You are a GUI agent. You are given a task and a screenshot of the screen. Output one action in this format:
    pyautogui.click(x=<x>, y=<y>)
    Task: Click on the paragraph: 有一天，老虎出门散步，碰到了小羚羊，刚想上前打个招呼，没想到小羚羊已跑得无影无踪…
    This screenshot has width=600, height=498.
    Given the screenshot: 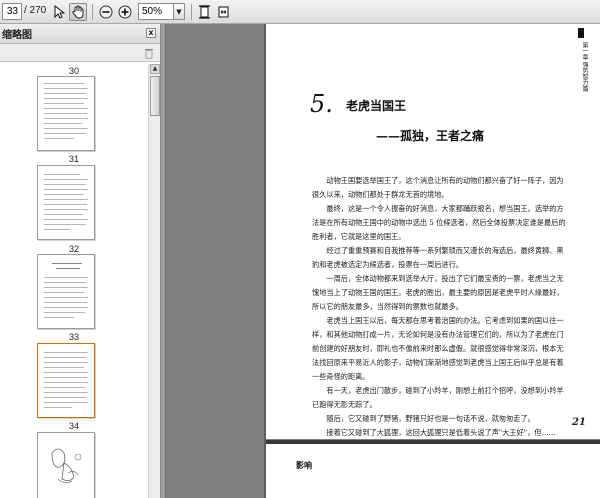 What is the action you would take?
    pyautogui.click(x=438, y=397)
    